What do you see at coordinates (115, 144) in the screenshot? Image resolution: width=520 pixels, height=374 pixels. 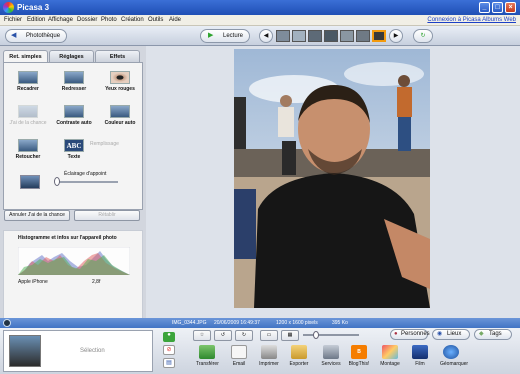 I see `fill-light-checkbox-label: Remplissage` at bounding box center [115, 144].